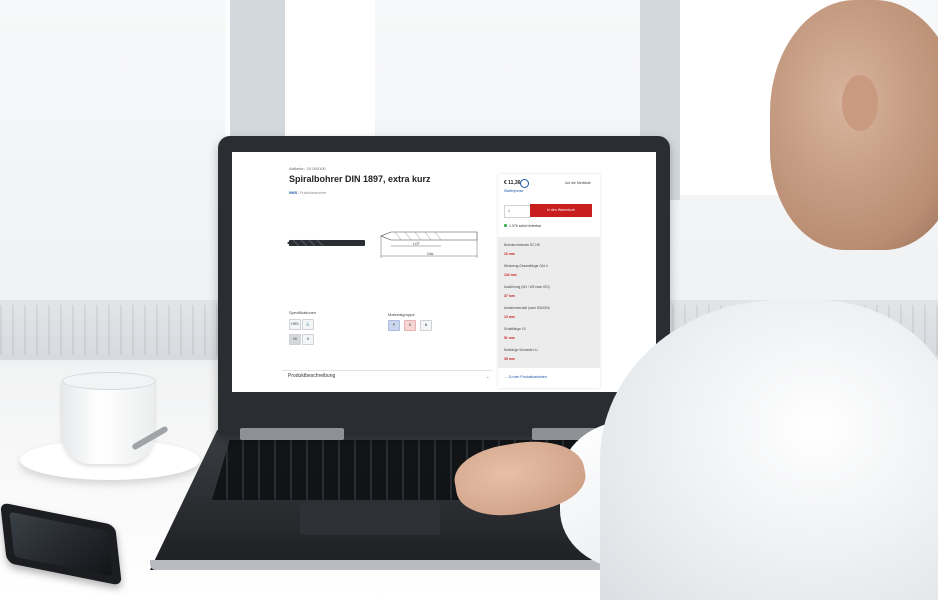 This screenshot has height=600, width=938. What do you see at coordinates (370, 519) in the screenshot?
I see `touchpad` at bounding box center [370, 519].